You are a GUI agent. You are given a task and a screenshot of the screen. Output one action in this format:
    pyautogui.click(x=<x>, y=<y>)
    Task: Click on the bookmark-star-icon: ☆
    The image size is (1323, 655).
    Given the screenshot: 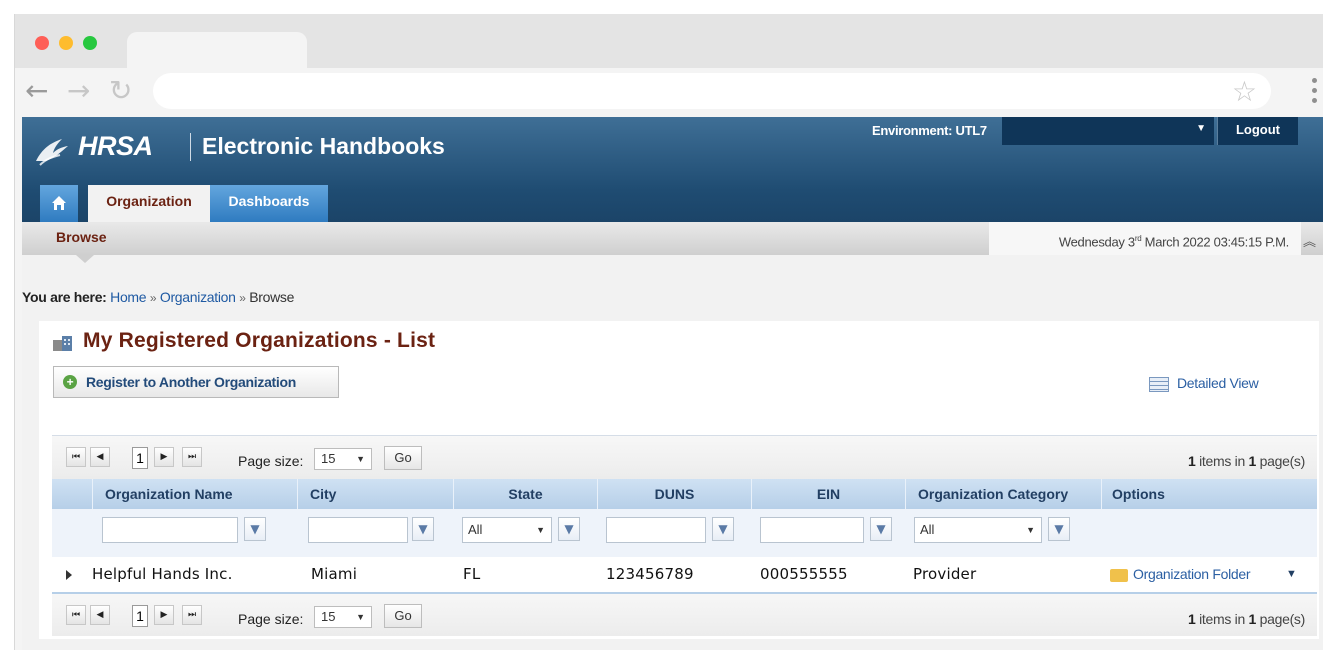 What is the action you would take?
    pyautogui.click(x=1244, y=91)
    